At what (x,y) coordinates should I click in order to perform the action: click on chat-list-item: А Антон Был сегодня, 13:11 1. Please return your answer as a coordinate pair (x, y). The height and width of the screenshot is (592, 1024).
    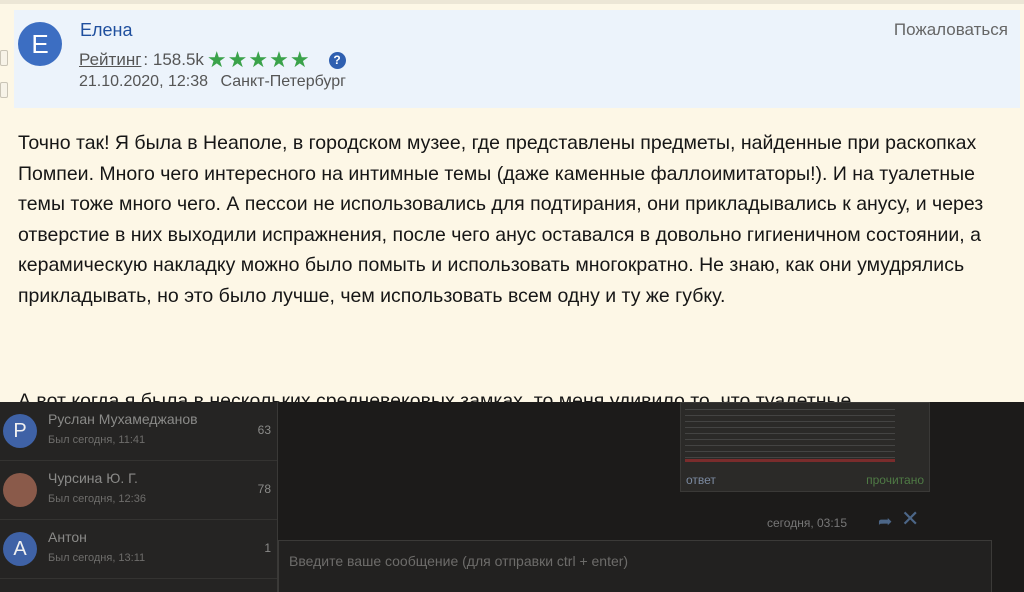
    Looking at the image, I should click on (138, 549).